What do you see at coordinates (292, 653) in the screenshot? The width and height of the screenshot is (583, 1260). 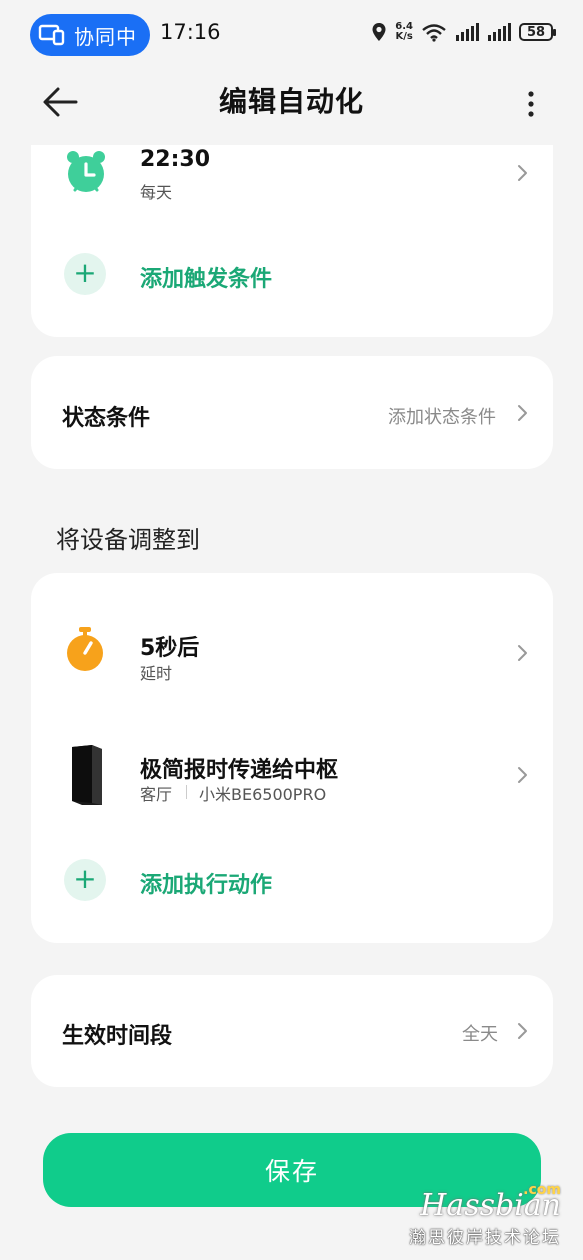 I see `action-item: 5秒后 延时` at bounding box center [292, 653].